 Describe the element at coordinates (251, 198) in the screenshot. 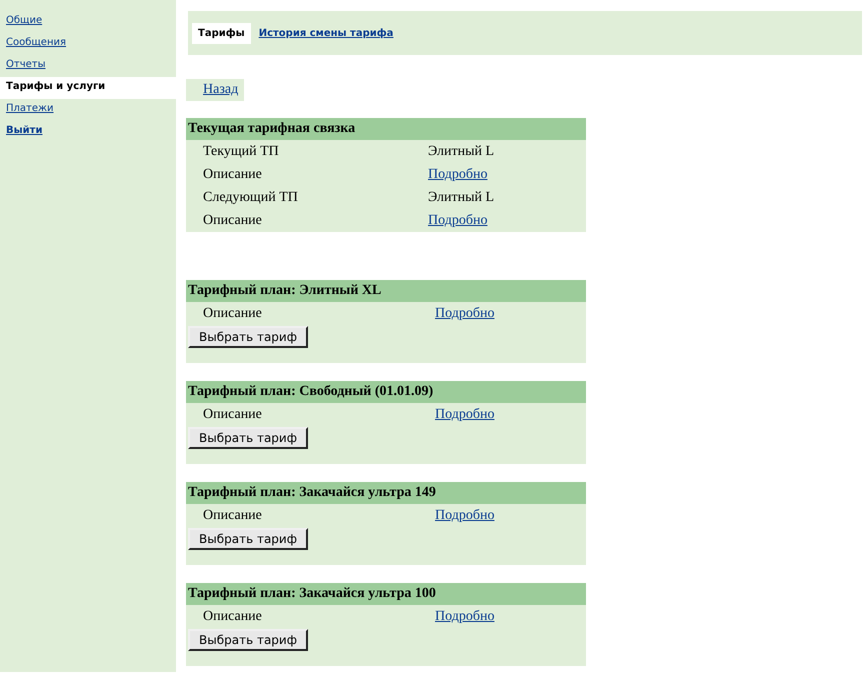

I see `row-label: Следующий ТП` at that location.